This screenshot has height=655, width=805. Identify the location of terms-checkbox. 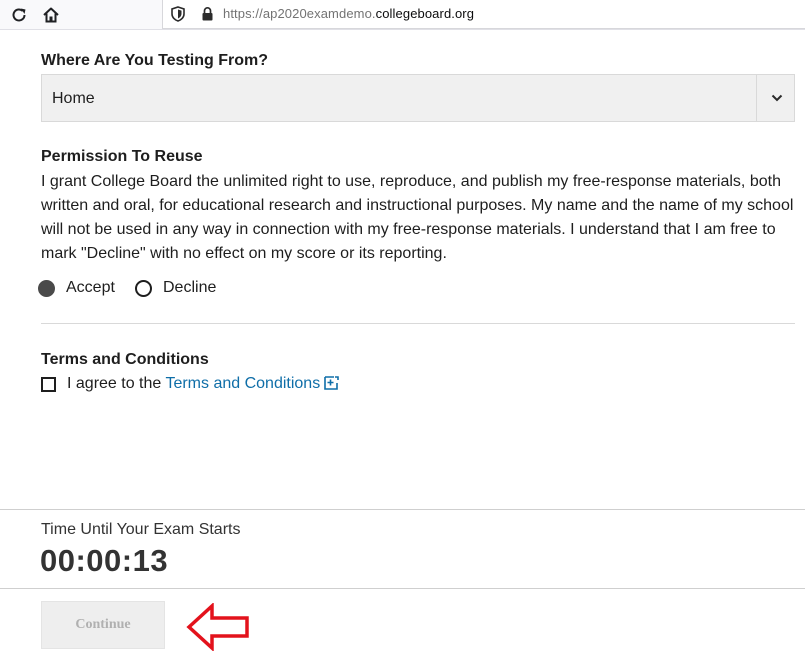
(48, 384).